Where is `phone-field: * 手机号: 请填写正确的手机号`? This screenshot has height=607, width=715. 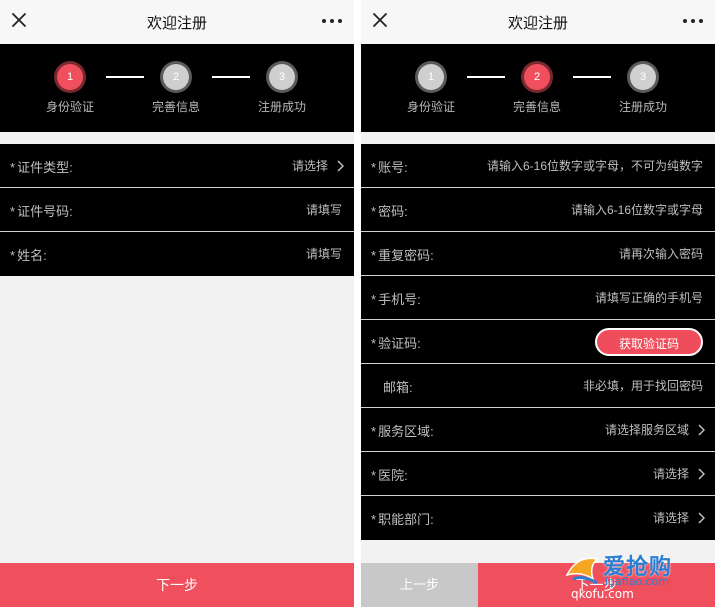 phone-field: * 手机号: 请填写正确的手机号 is located at coordinates (538, 298).